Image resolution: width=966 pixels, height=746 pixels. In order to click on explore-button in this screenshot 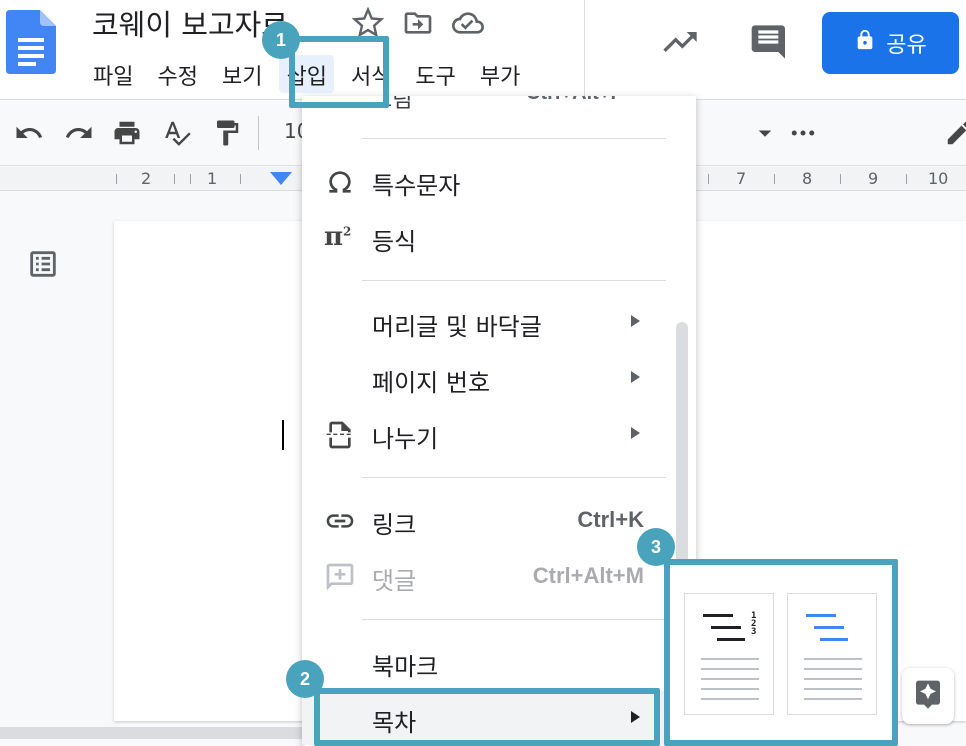, I will do `click(928, 696)`.